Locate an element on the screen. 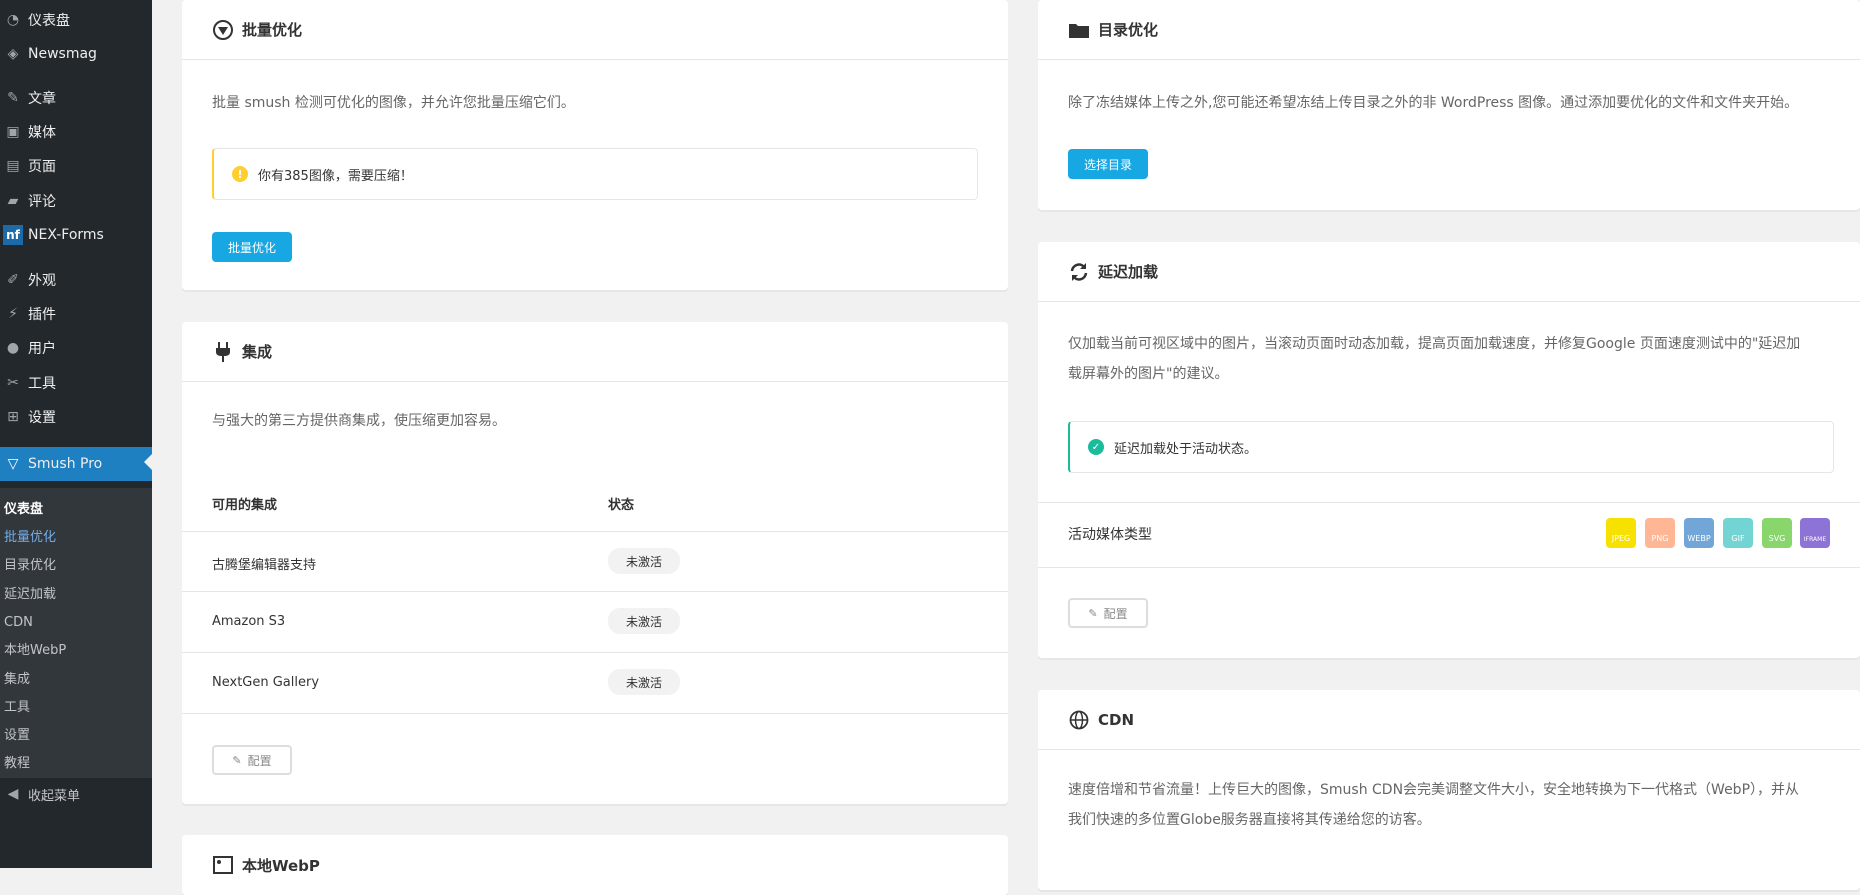 Image resolution: width=1860 pixels, height=895 pixels. dashboard-icon: ◔ is located at coordinates (13, 20).